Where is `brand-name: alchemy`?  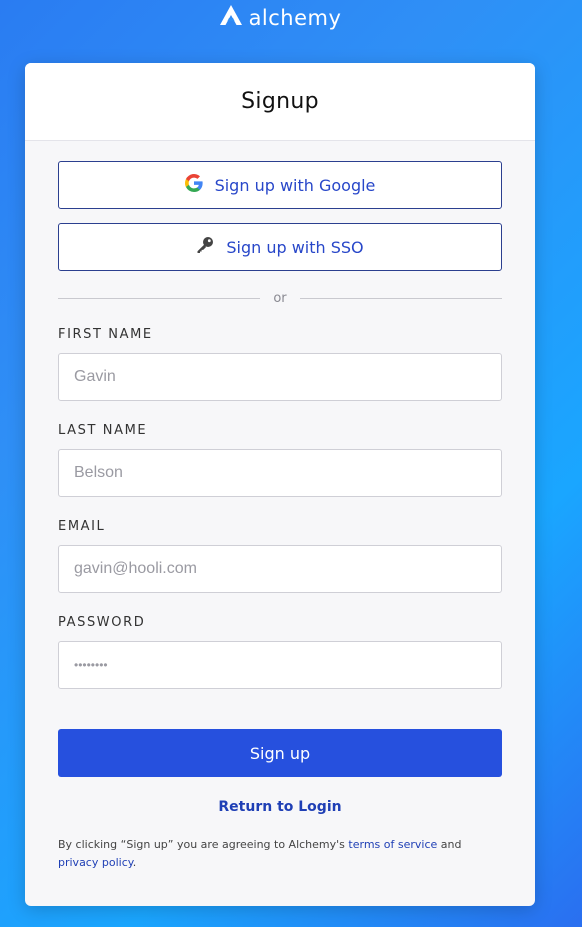
brand-name: alchemy is located at coordinates (295, 17).